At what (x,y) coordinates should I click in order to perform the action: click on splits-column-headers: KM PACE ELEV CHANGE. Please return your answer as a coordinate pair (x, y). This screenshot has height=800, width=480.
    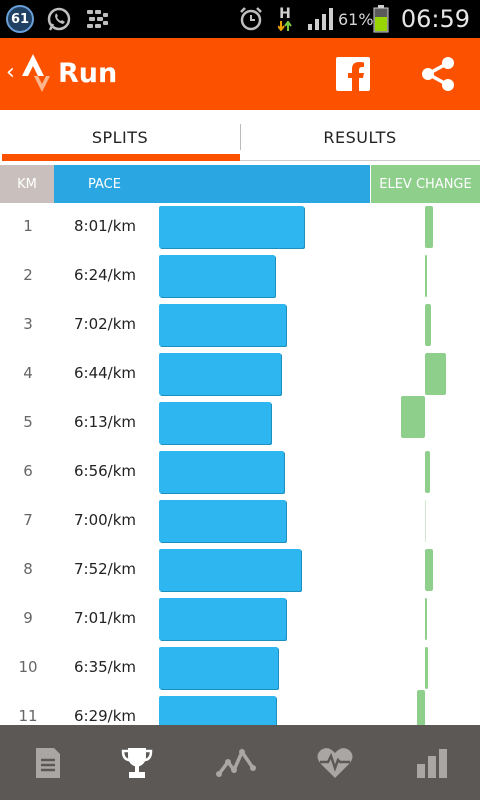
    Looking at the image, I should click on (240, 184).